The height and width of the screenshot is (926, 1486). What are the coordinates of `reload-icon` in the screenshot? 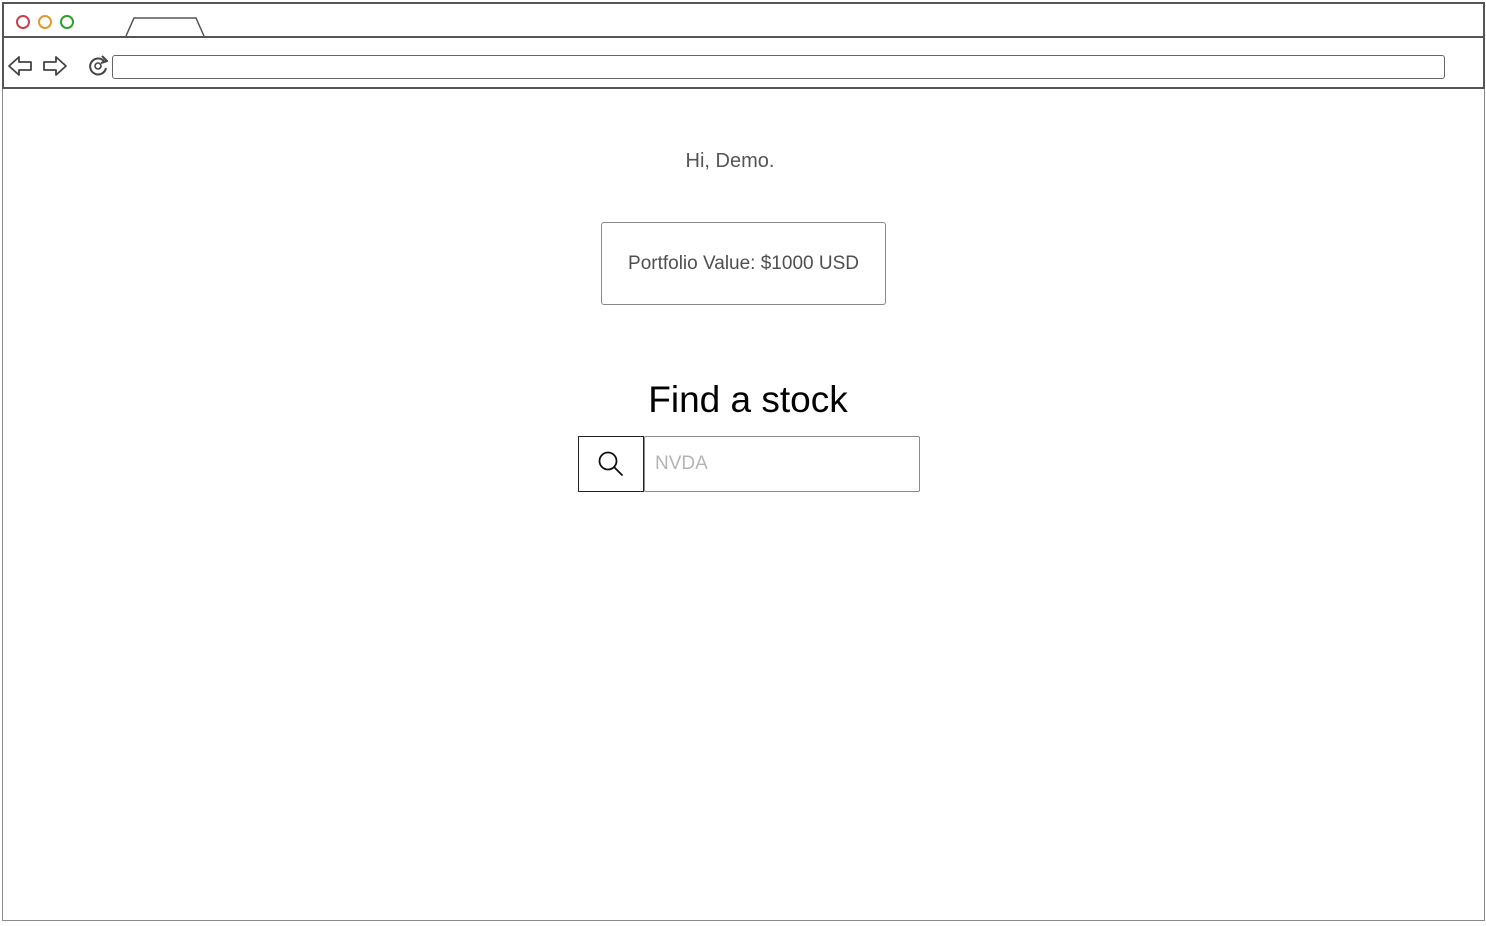 It's located at (98, 66).